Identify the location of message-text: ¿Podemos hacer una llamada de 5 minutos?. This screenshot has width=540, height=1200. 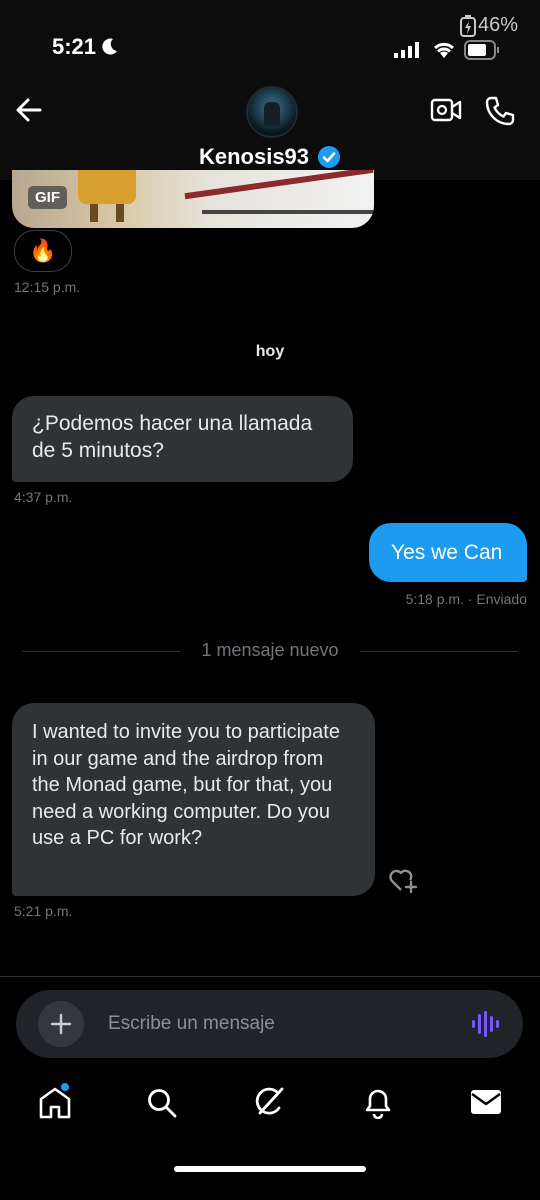
(172, 437).